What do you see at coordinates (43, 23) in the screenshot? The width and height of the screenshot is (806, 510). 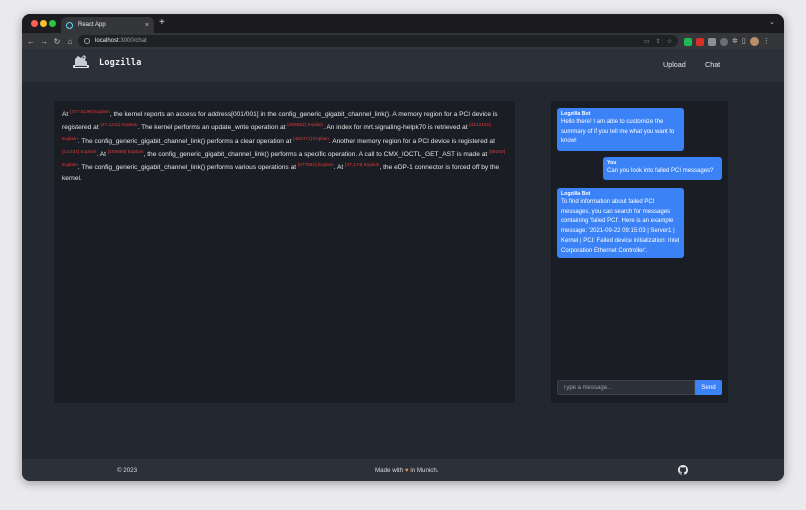 I see `minimize-window-button` at bounding box center [43, 23].